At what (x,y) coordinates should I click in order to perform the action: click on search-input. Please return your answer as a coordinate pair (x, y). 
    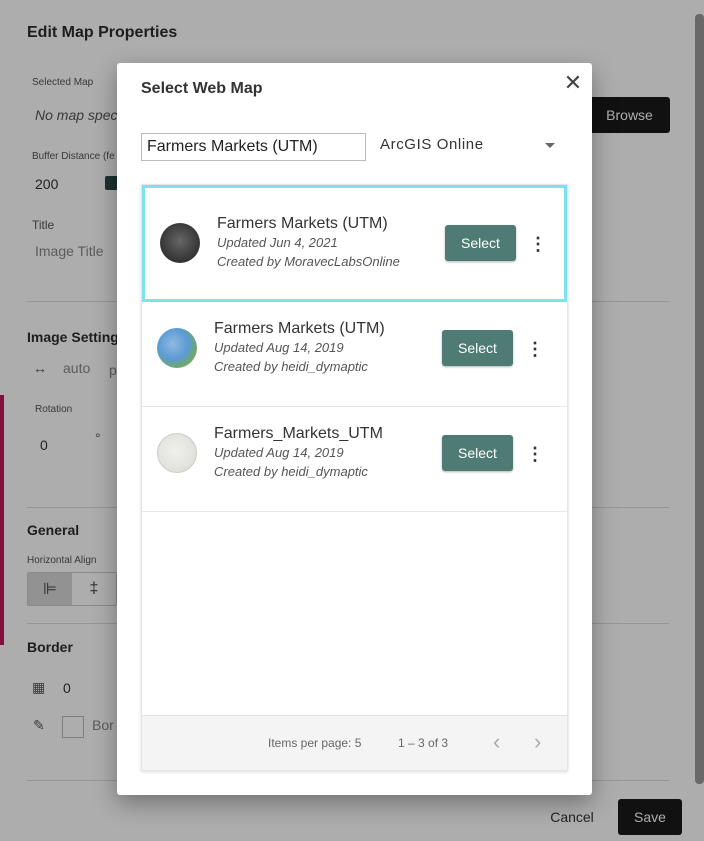
    Looking at the image, I should click on (253, 147).